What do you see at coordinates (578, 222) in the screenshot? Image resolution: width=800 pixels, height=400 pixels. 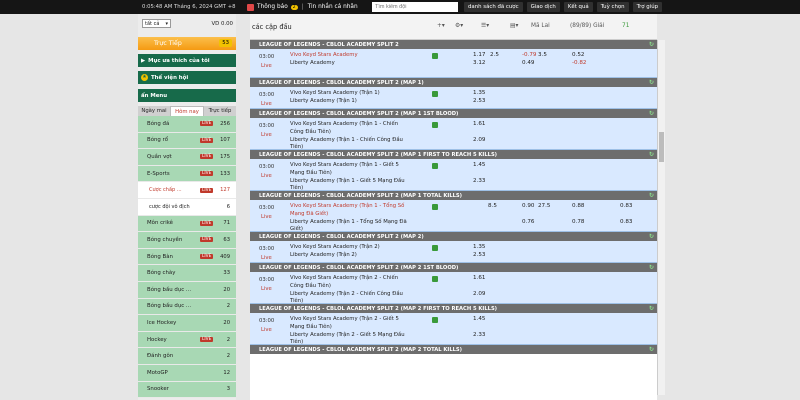 I see `odds-value: 0.78` at bounding box center [578, 222].